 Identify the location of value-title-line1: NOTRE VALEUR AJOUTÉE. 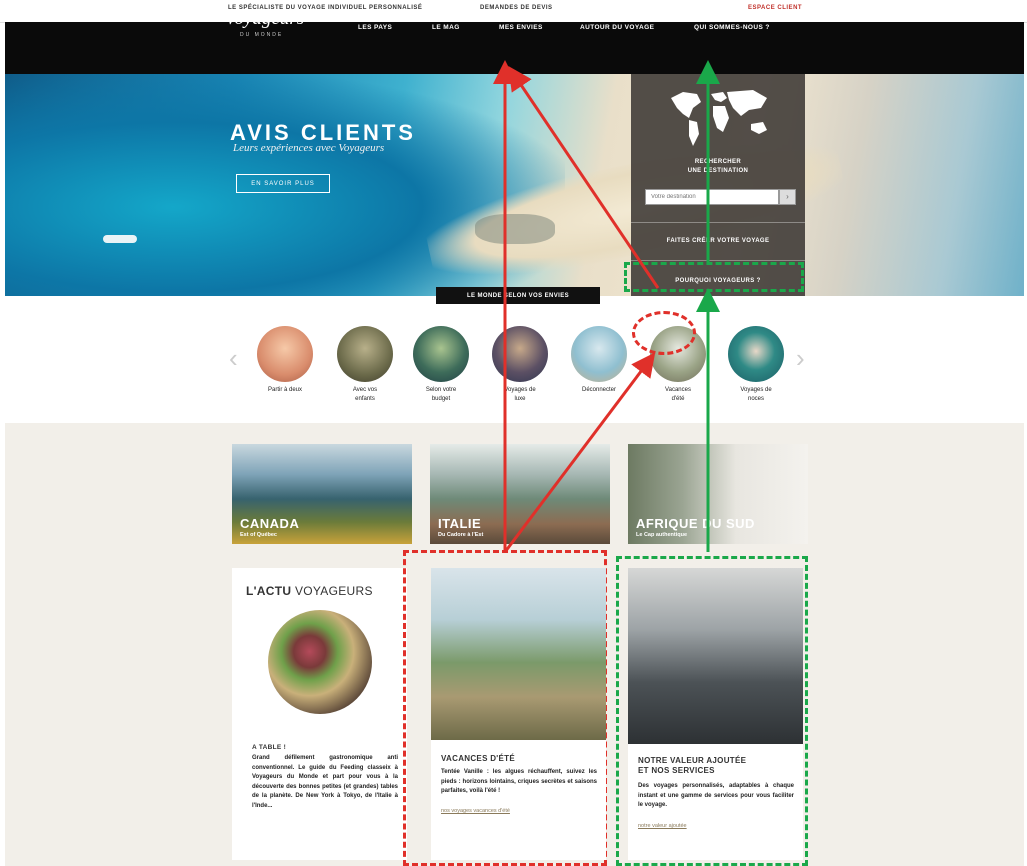
(692, 760).